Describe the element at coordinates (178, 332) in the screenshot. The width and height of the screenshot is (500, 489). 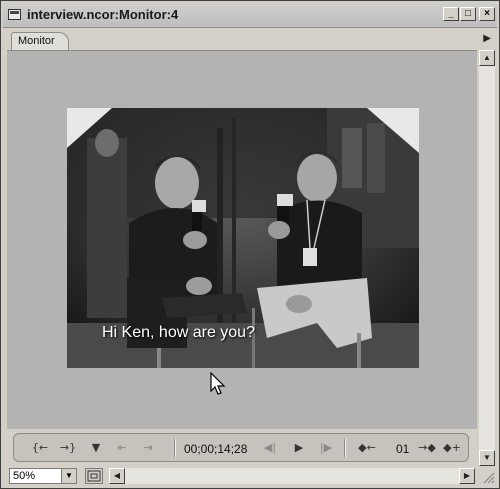
I see `video-caption: Hi Ken, how are you?` at that location.